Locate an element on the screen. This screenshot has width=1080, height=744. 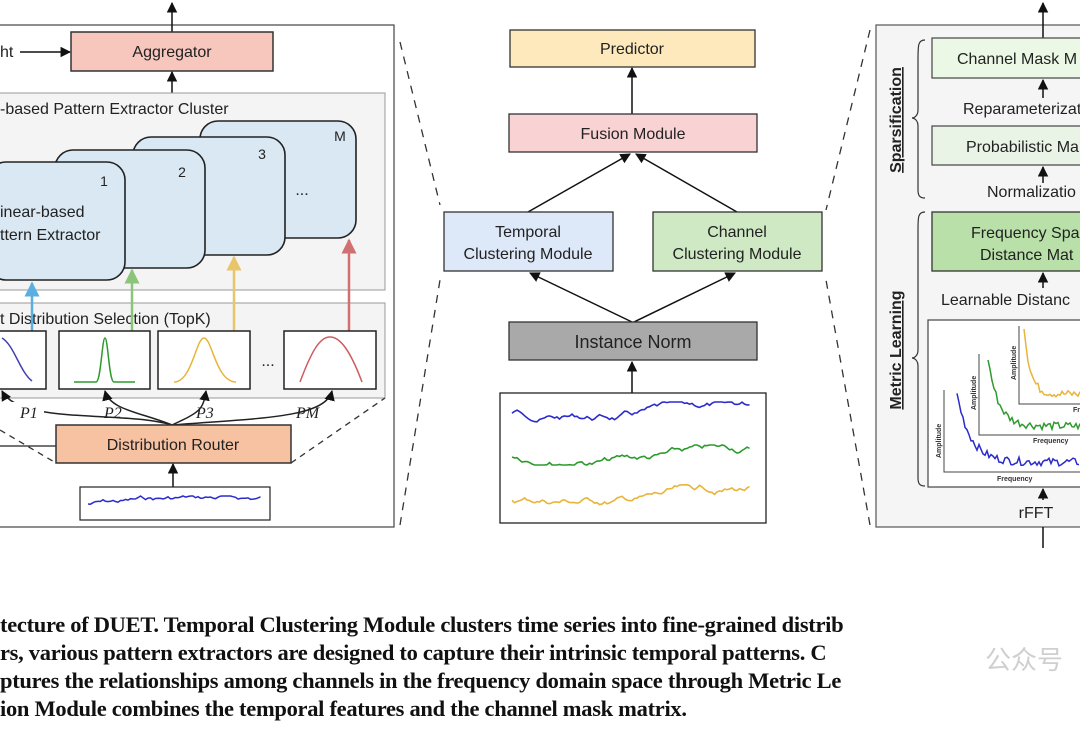
reparameterization-label: Reparameterizati is located at coordinates (1021, 109).